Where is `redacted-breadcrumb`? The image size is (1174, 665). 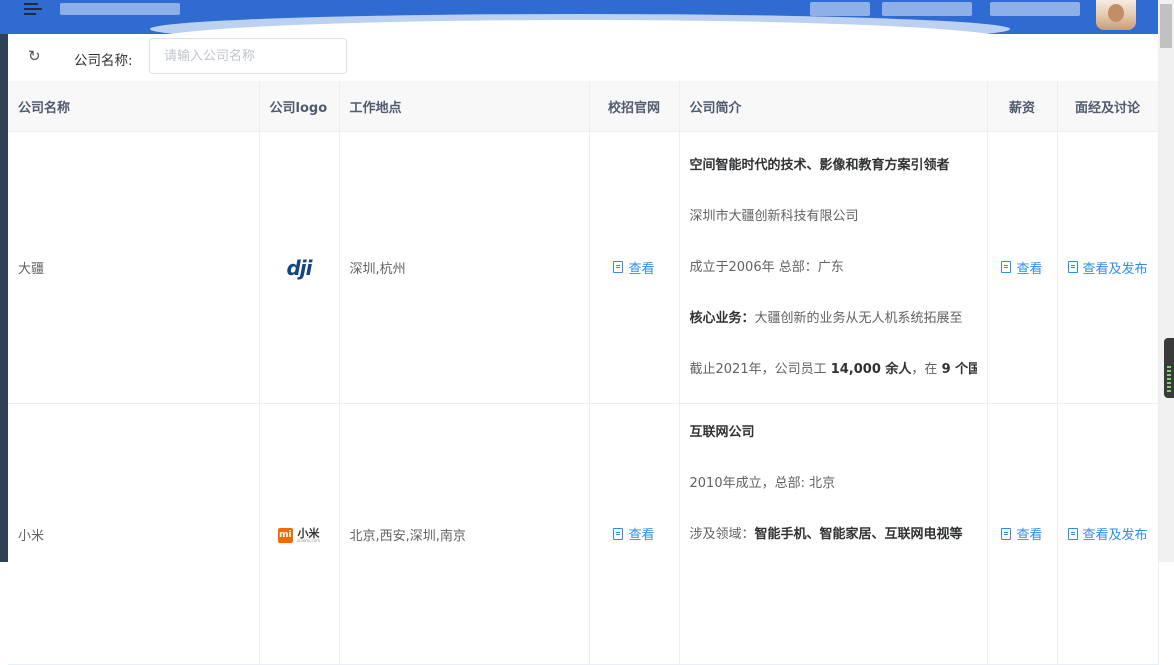 redacted-breadcrumb is located at coordinates (120, 9).